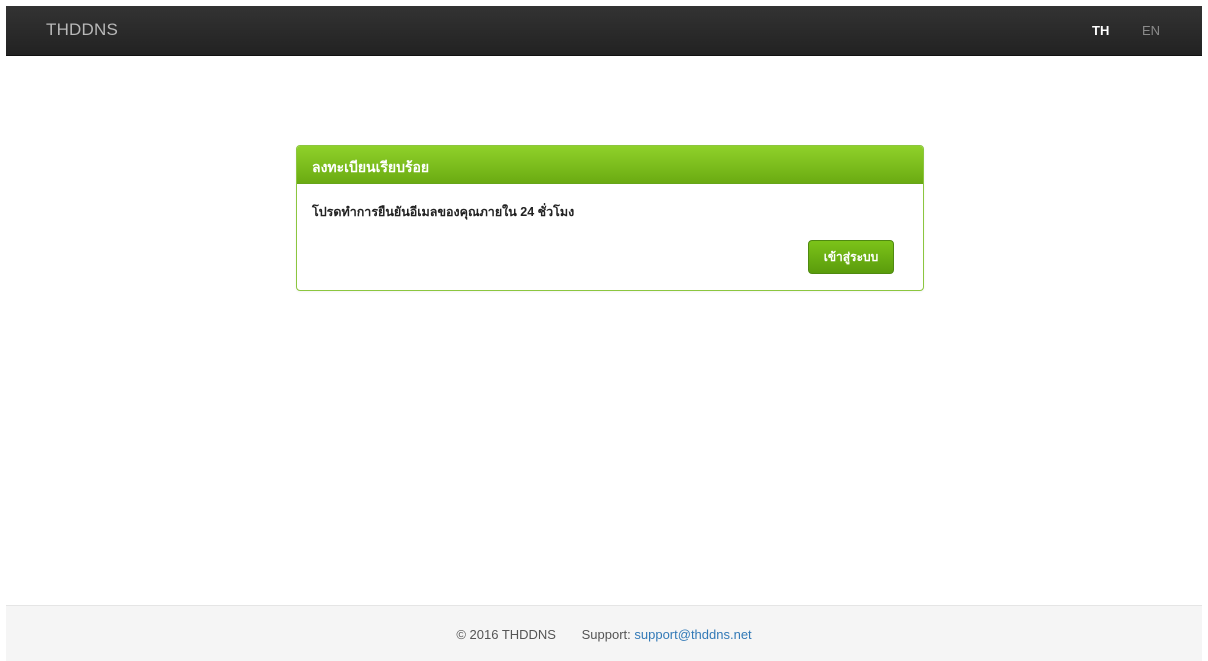 This screenshot has height=661, width=1208. I want to click on footer-support-label: Support:, so click(606, 634).